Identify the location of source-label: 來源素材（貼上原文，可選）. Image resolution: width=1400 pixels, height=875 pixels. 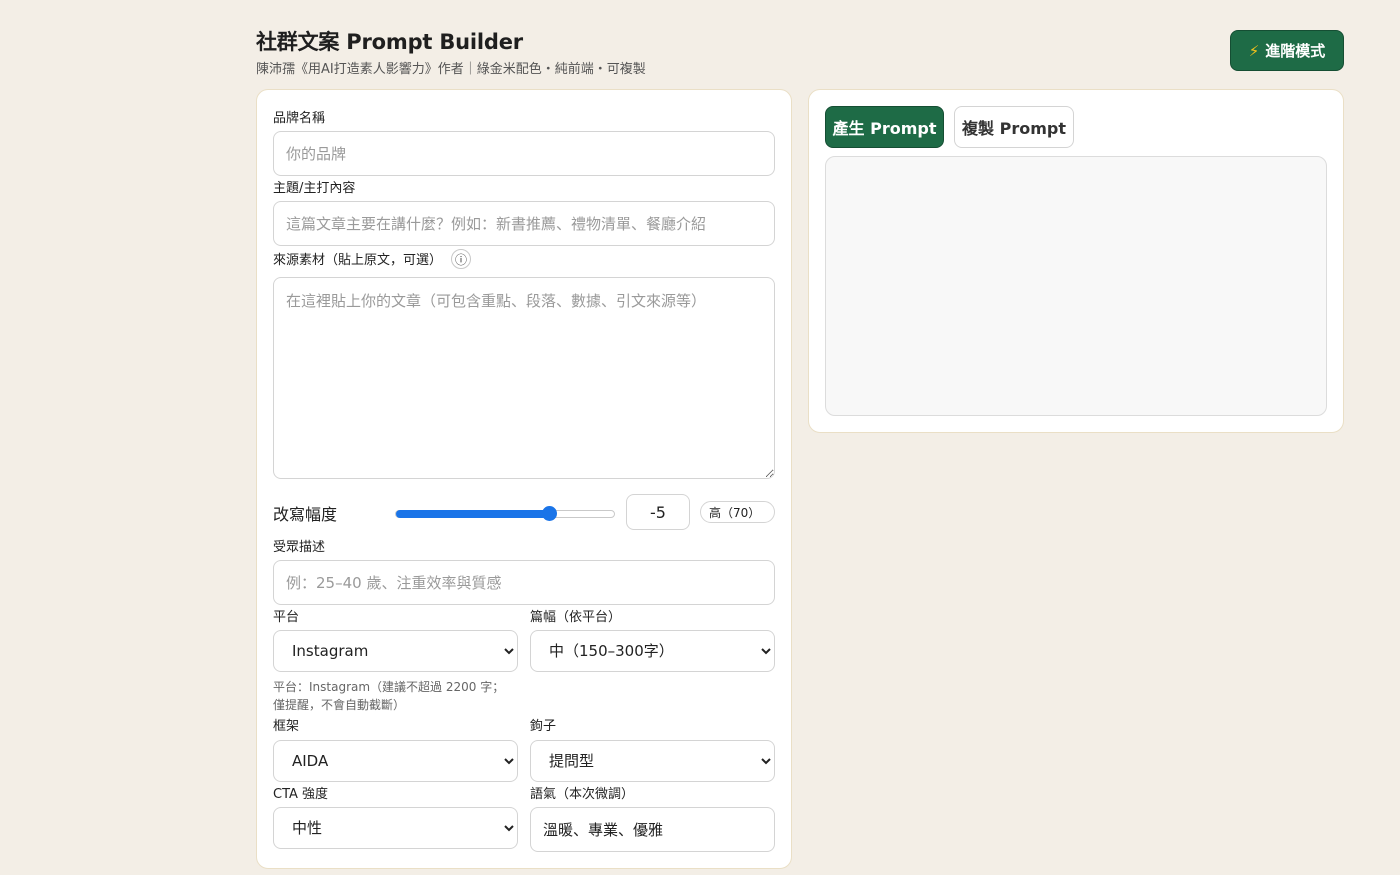
(358, 260).